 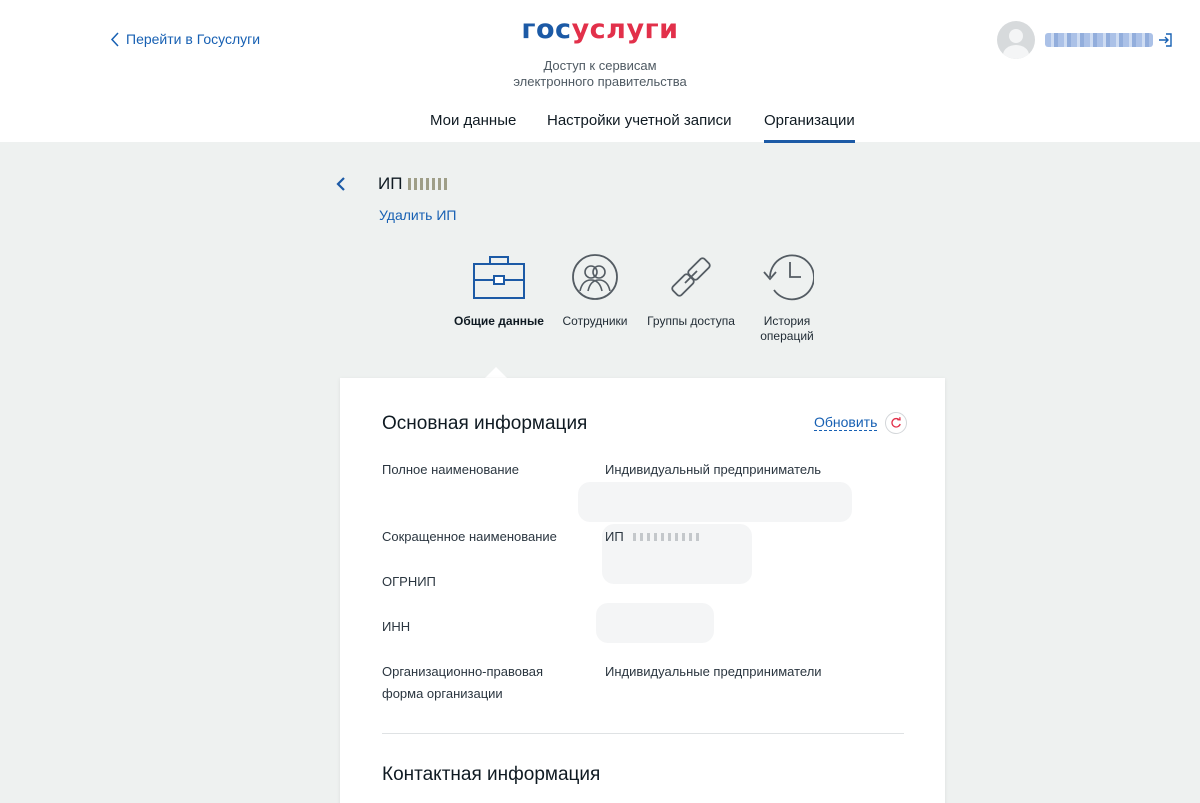 I want to click on tab-operations-history: История операций, so click(x=787, y=298).